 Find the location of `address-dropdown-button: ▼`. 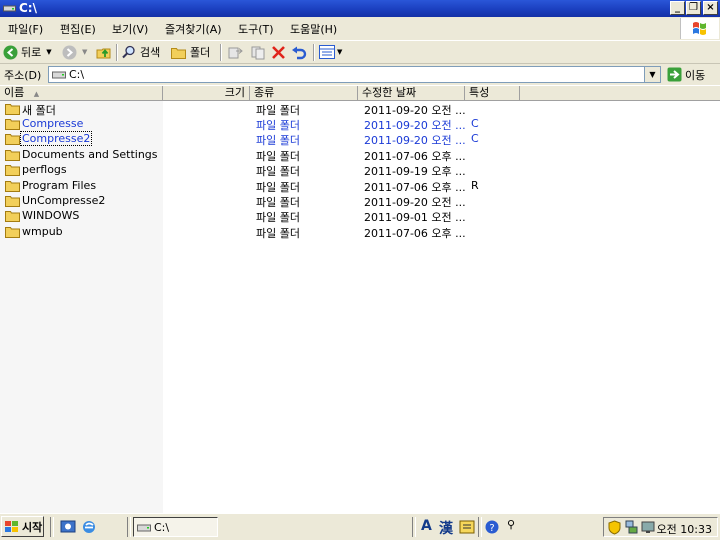

address-dropdown-button: ▼ is located at coordinates (652, 74).